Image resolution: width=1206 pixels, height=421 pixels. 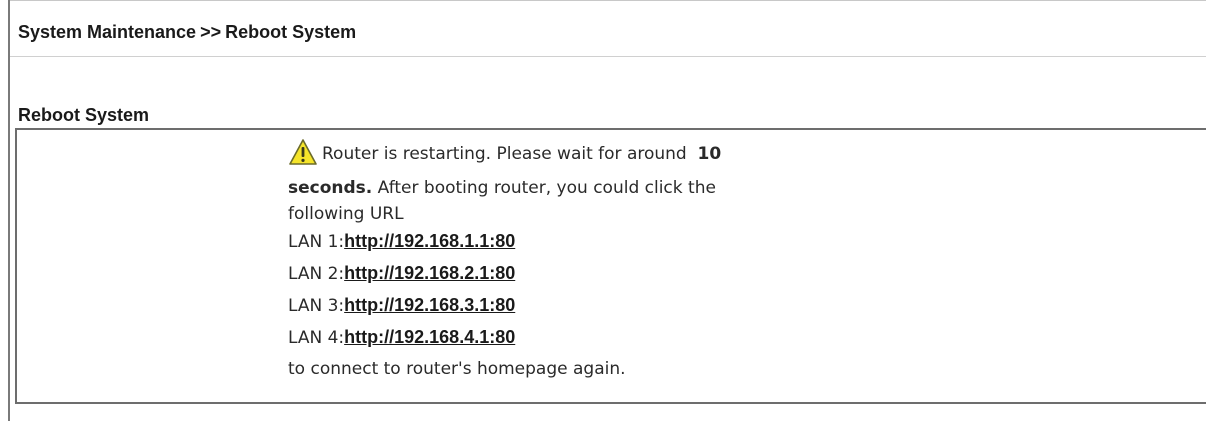 What do you see at coordinates (9, 210) in the screenshot?
I see `left-frame-border` at bounding box center [9, 210].